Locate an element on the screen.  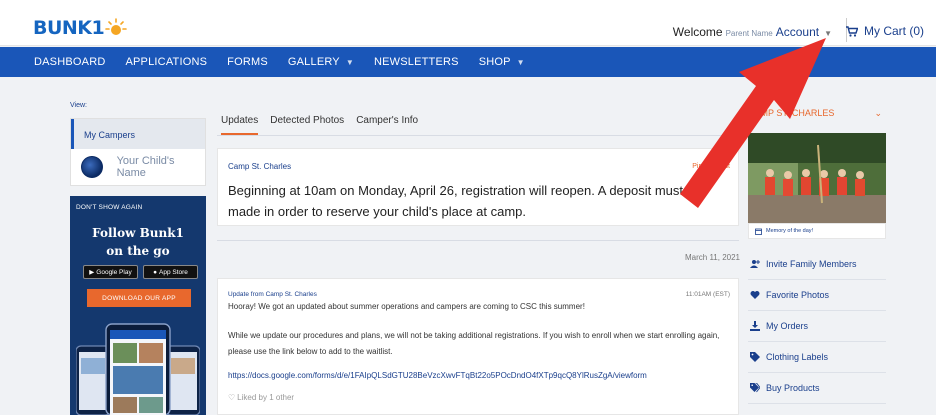
memory-label: Memory of the day! is located at coordinates (790, 231).